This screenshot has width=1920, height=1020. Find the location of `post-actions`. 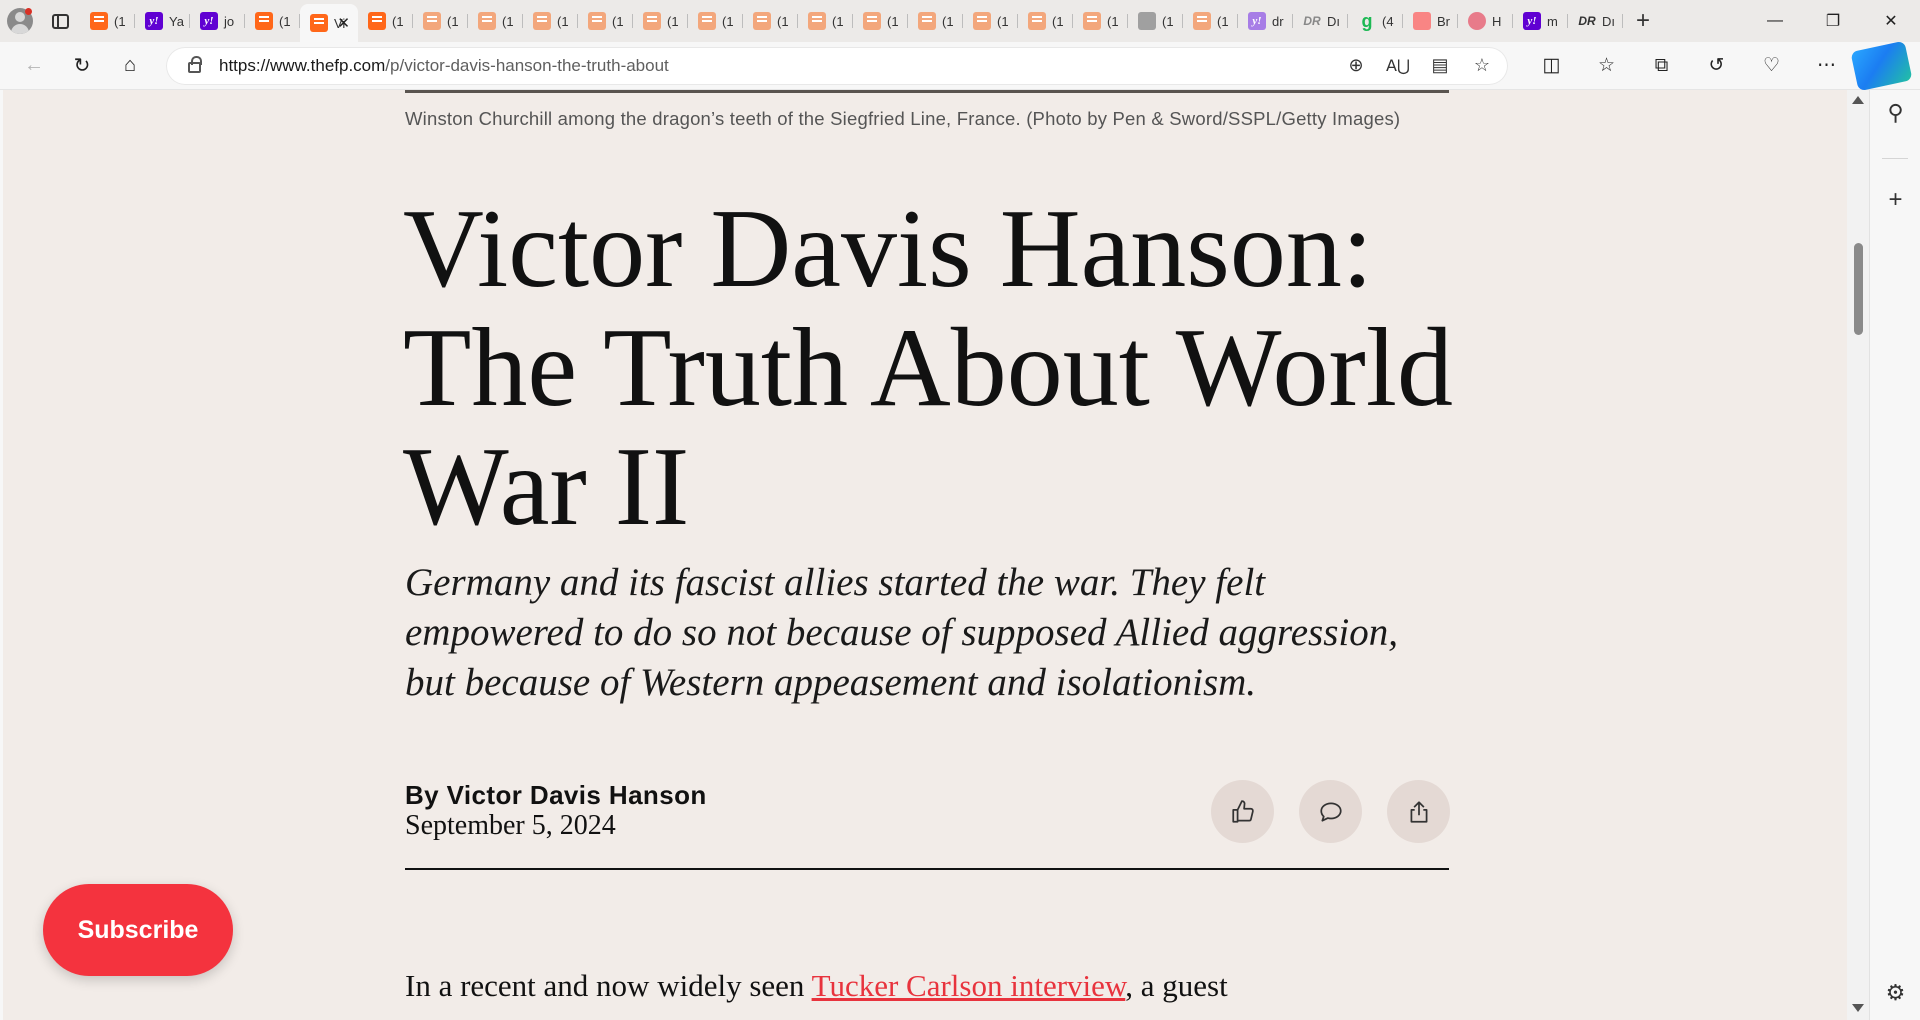

post-actions is located at coordinates (1330, 811).